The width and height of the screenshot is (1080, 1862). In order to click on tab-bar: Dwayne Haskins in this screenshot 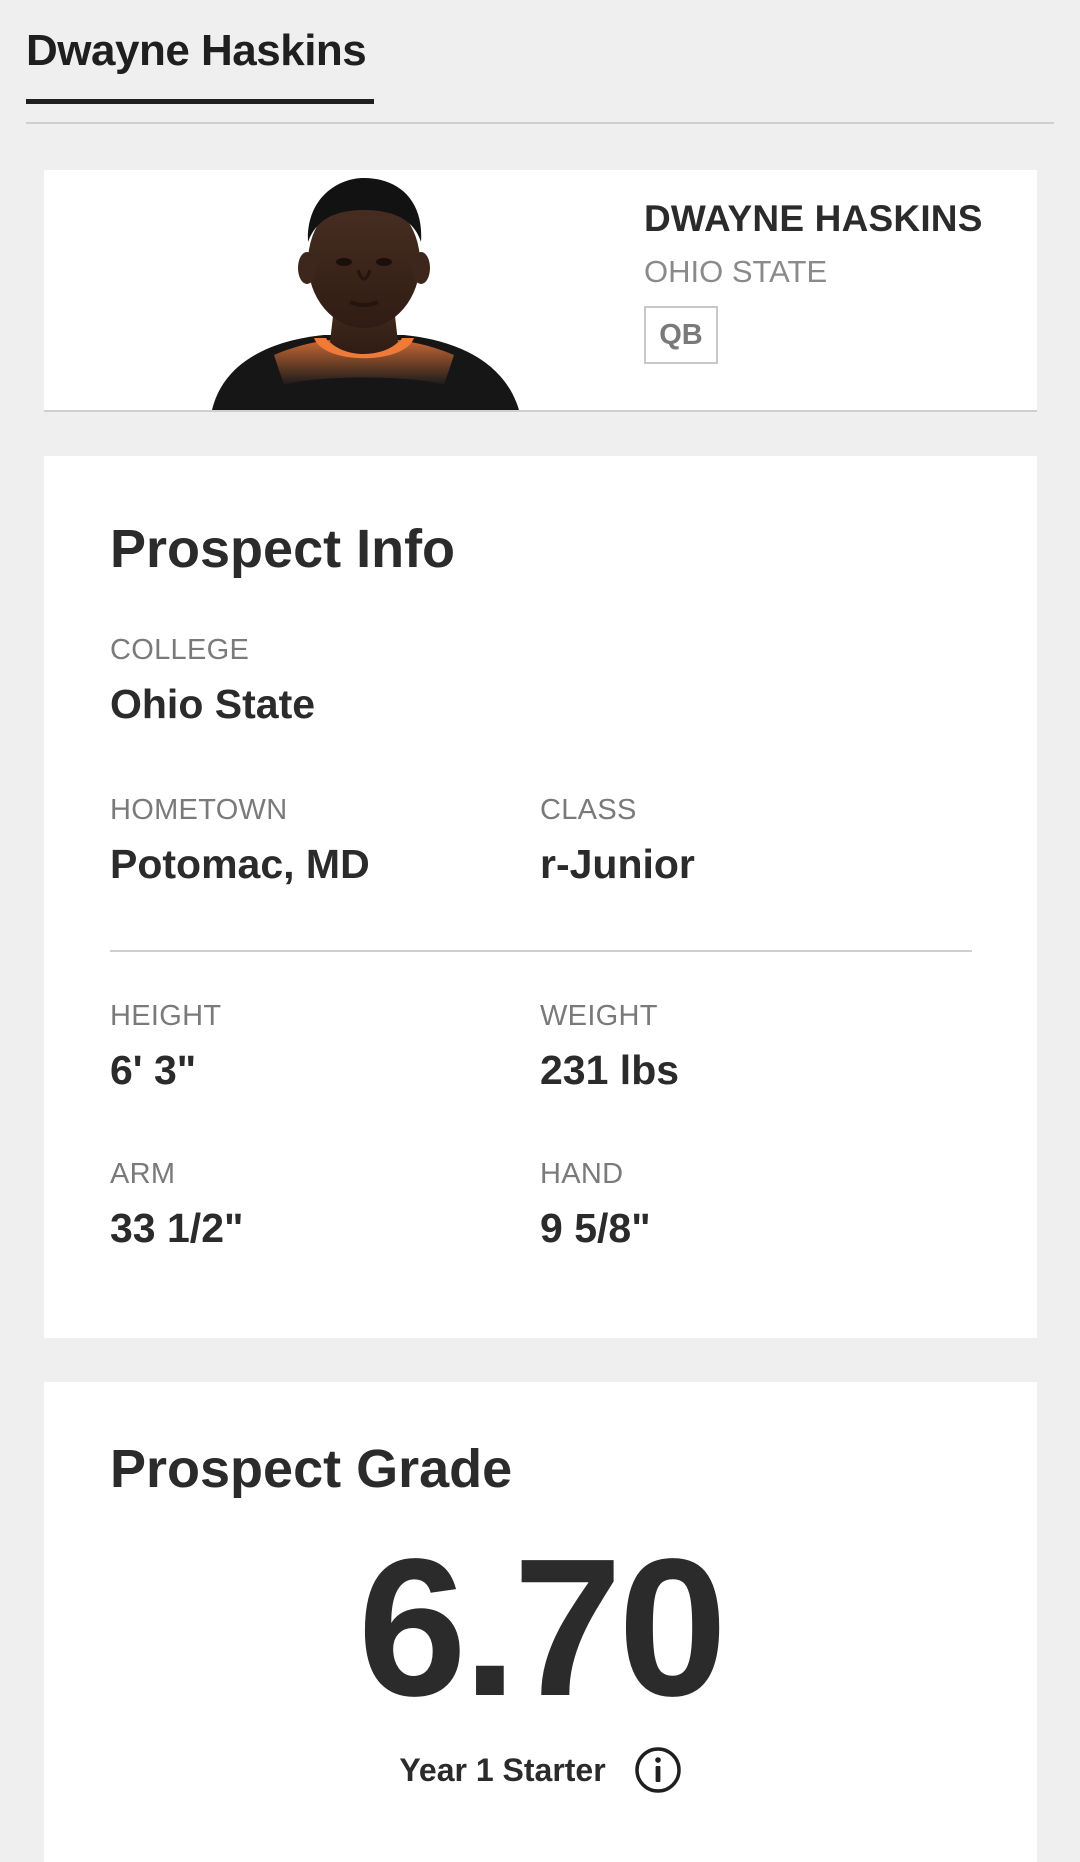, I will do `click(540, 62)`.